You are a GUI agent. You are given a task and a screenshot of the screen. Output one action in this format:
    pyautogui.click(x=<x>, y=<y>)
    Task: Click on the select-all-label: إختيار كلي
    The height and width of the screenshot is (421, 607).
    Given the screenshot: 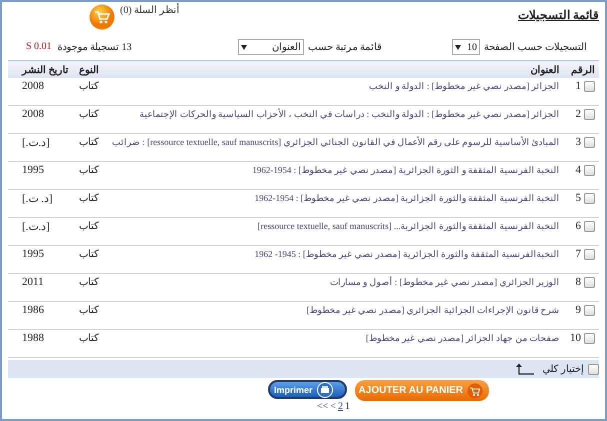 What is the action you would take?
    pyautogui.click(x=563, y=369)
    